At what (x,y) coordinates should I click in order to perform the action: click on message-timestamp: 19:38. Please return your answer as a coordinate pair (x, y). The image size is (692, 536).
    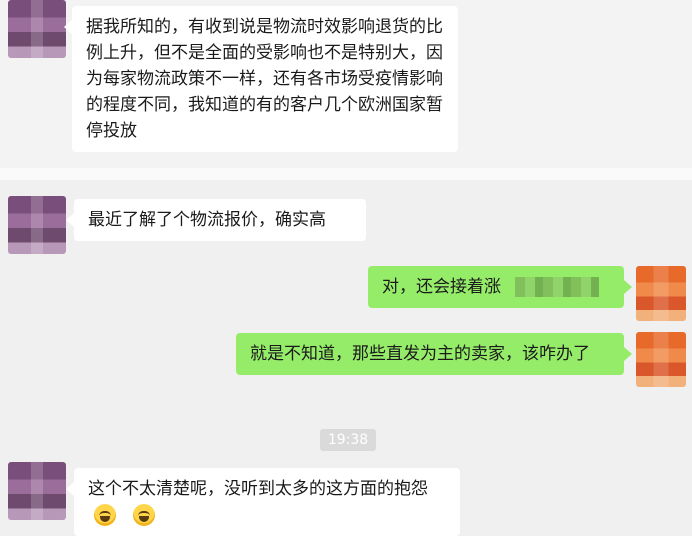
    Looking at the image, I should click on (348, 440).